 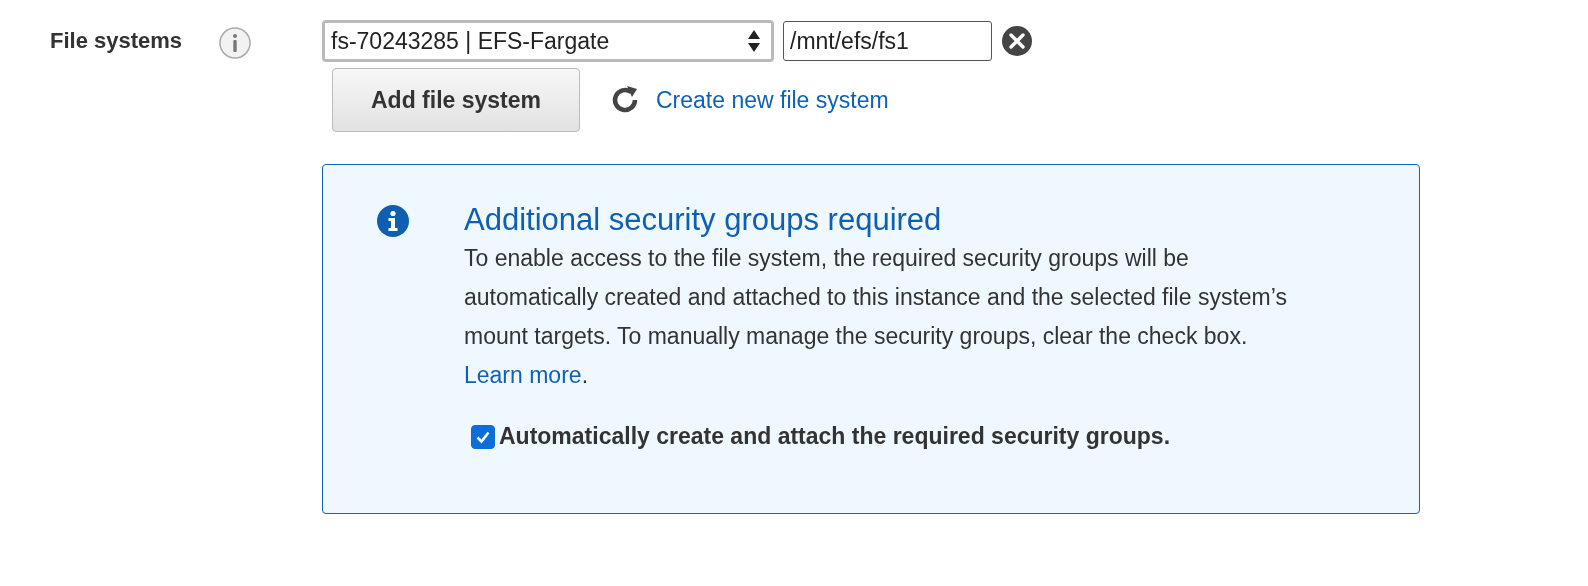 I want to click on create-file-system-link: Create new file system, so click(x=772, y=100).